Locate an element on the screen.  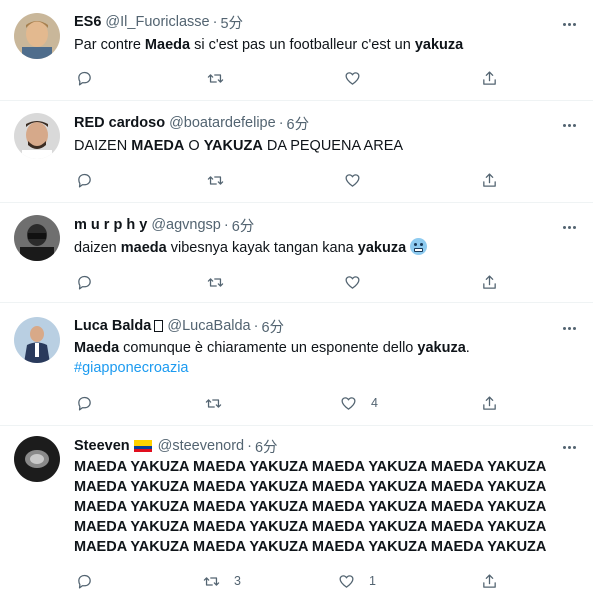
author-handle: @LucaBalda is located at coordinates (208, 326).